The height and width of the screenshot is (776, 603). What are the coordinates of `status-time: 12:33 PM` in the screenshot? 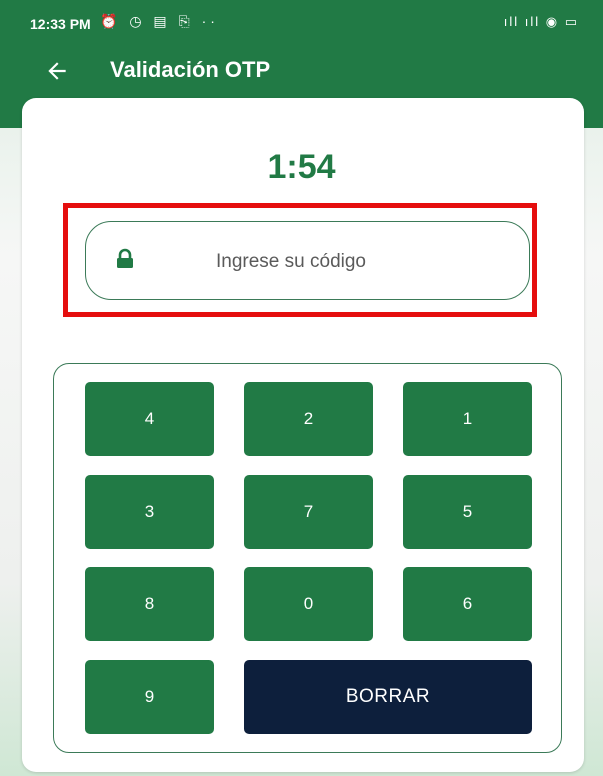 It's located at (60, 24).